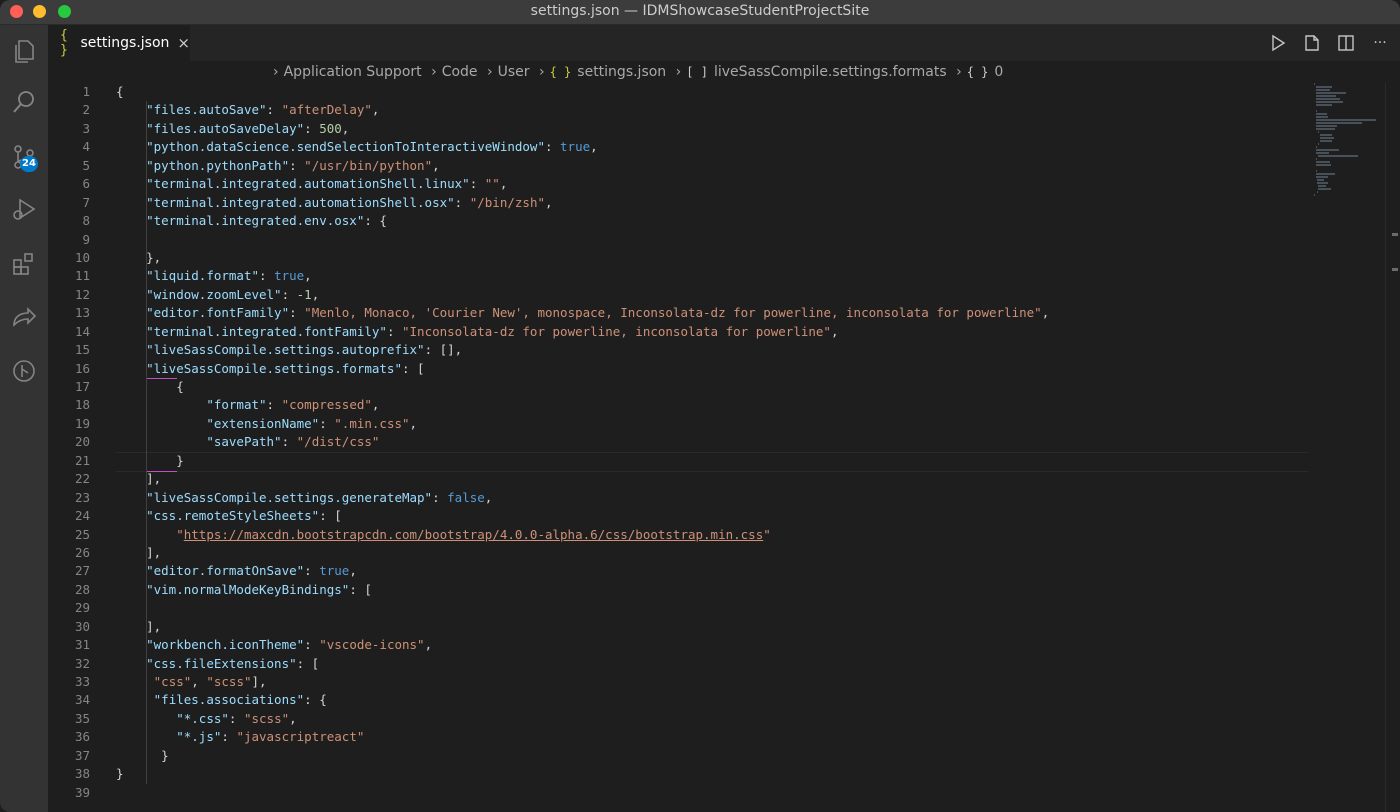  I want to click on code-line-16: "liveSassCompile.settings.formats": [, so click(285, 368).